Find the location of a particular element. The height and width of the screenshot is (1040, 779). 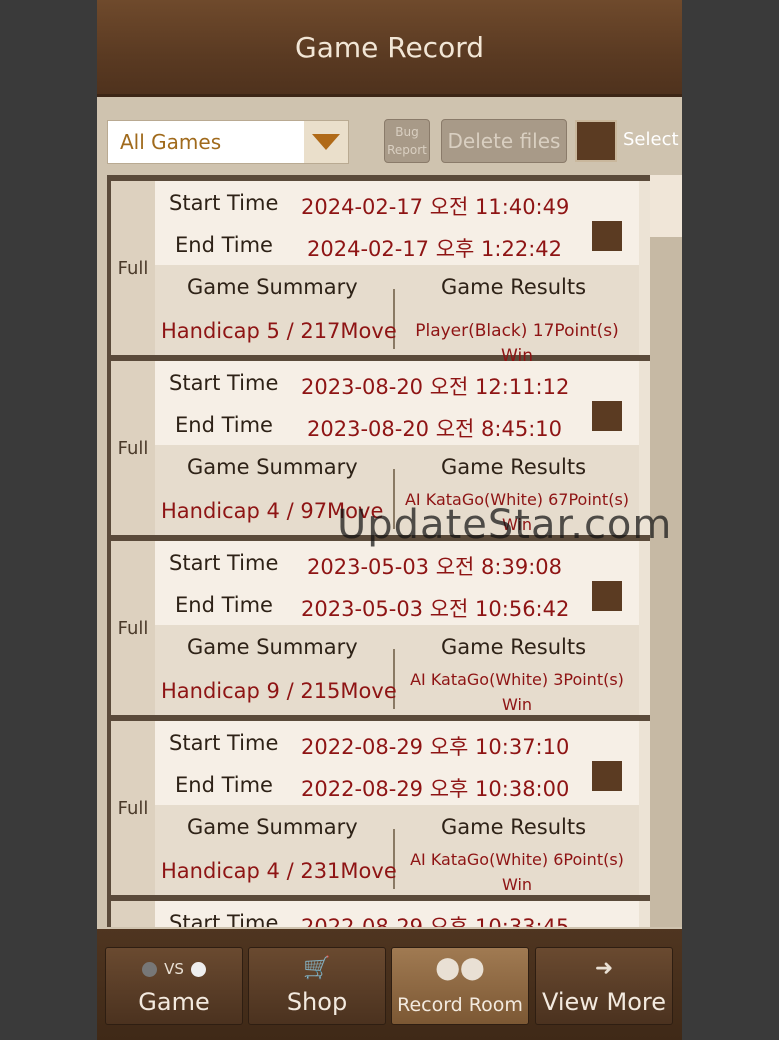

delete-files-button: Delete files is located at coordinates (504, 141).